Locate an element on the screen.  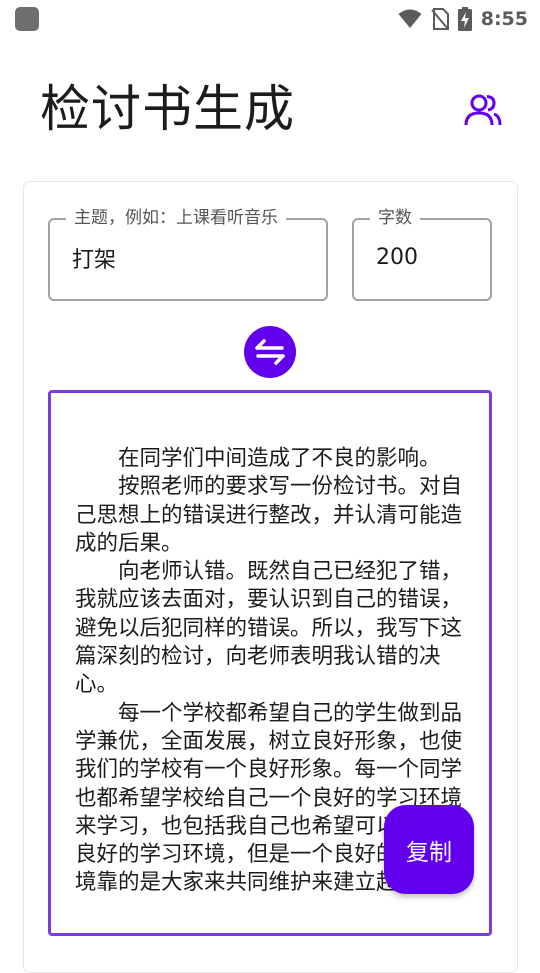
swap-arrows-icon is located at coordinates (270, 352).